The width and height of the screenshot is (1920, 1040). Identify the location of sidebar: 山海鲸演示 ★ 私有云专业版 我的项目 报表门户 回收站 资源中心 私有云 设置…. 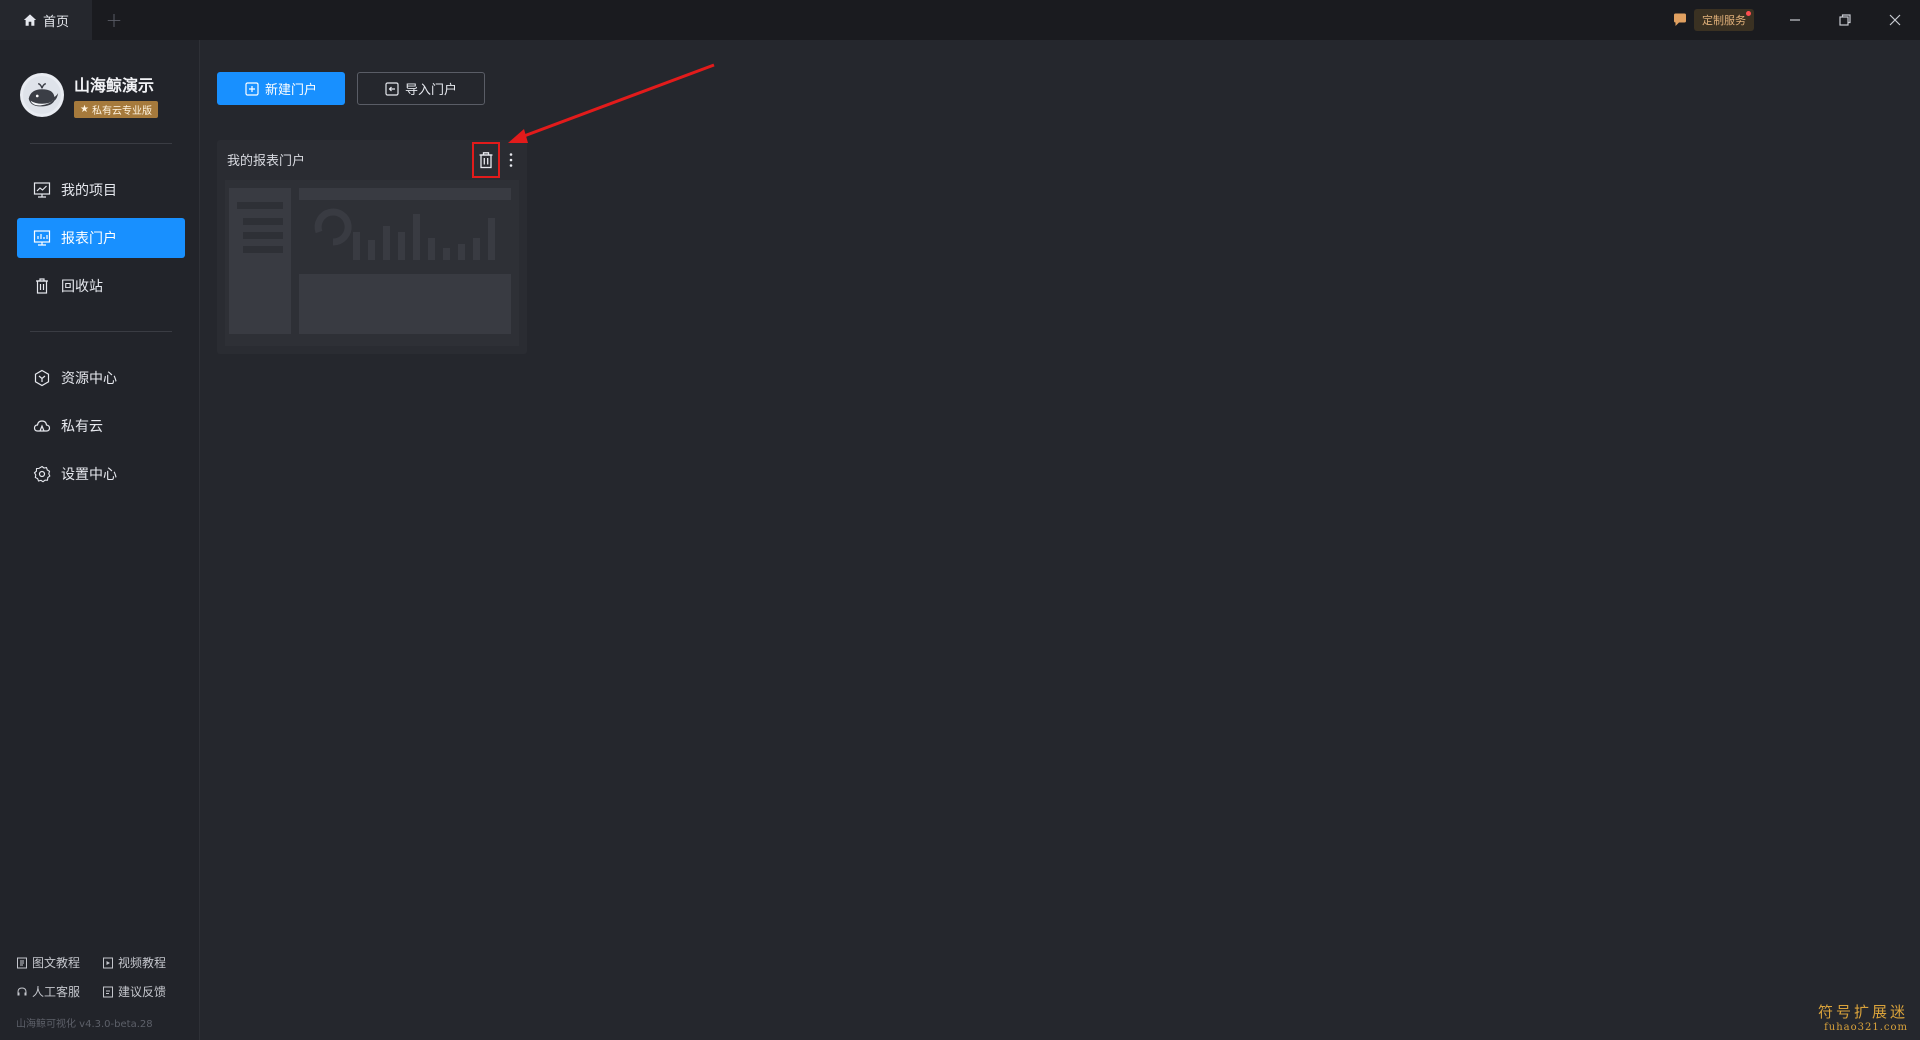
(100, 540).